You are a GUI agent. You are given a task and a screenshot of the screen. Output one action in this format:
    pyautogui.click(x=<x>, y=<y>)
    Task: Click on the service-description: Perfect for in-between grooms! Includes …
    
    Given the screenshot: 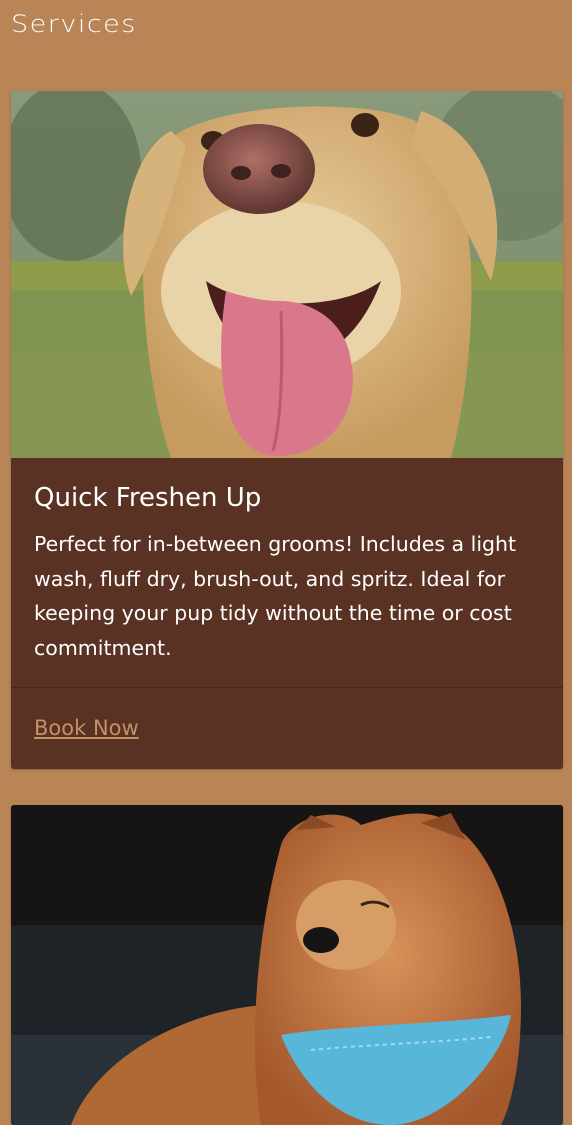 What is the action you would take?
    pyautogui.click(x=275, y=596)
    